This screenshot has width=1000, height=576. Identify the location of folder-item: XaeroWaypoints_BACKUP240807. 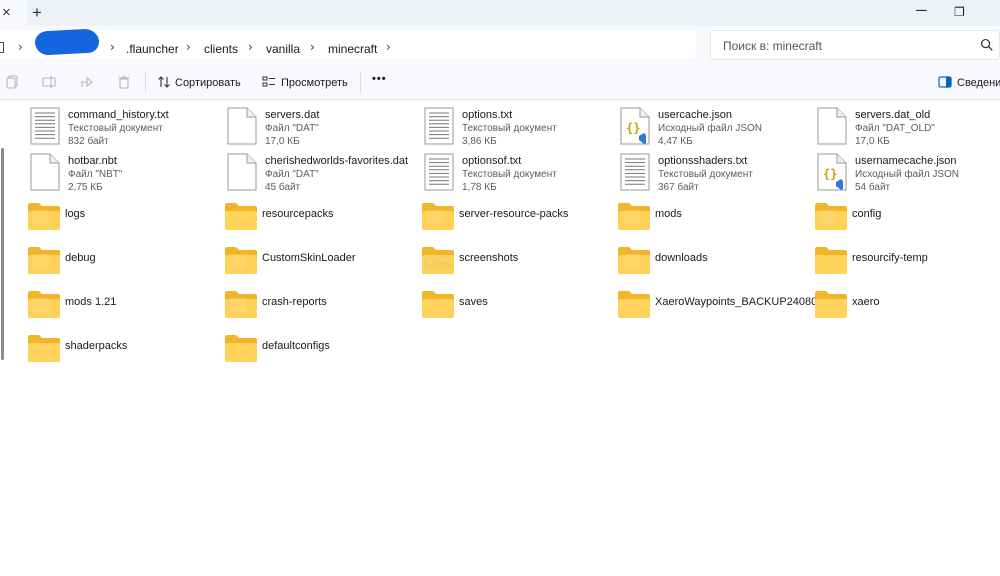
(720, 311).